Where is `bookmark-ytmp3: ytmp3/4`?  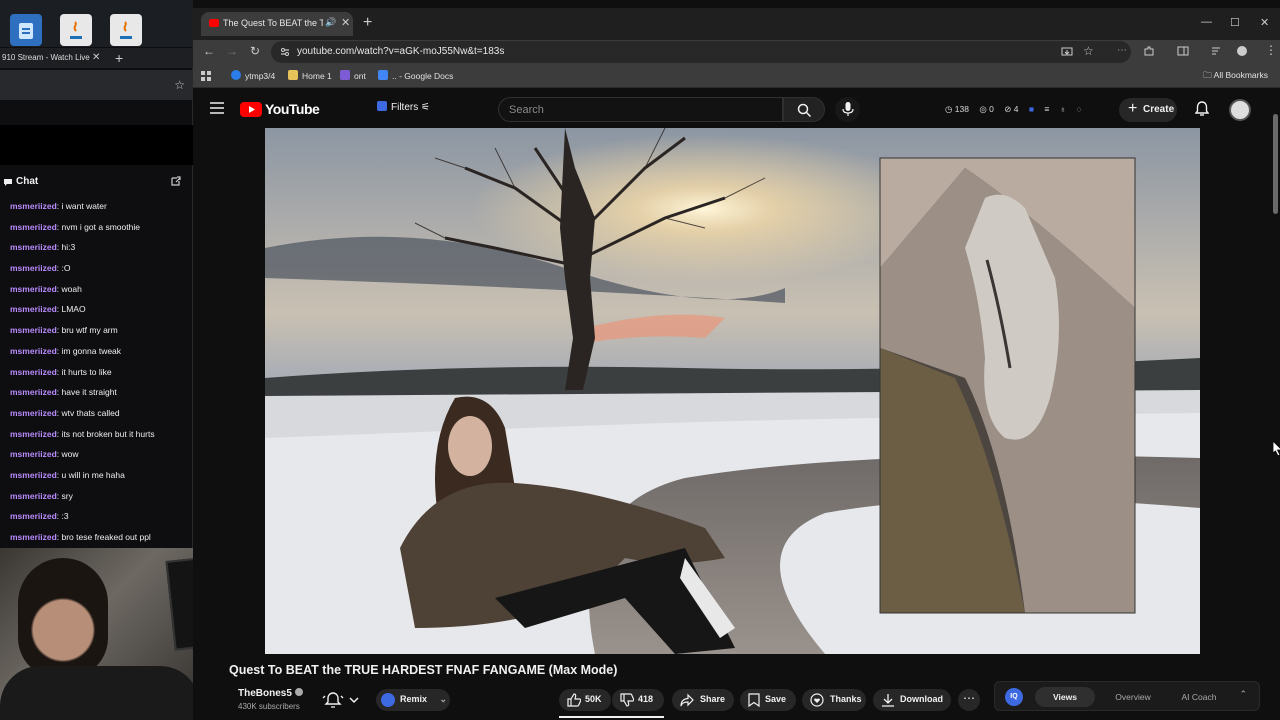 bookmark-ytmp3: ytmp3/4 is located at coordinates (253, 75).